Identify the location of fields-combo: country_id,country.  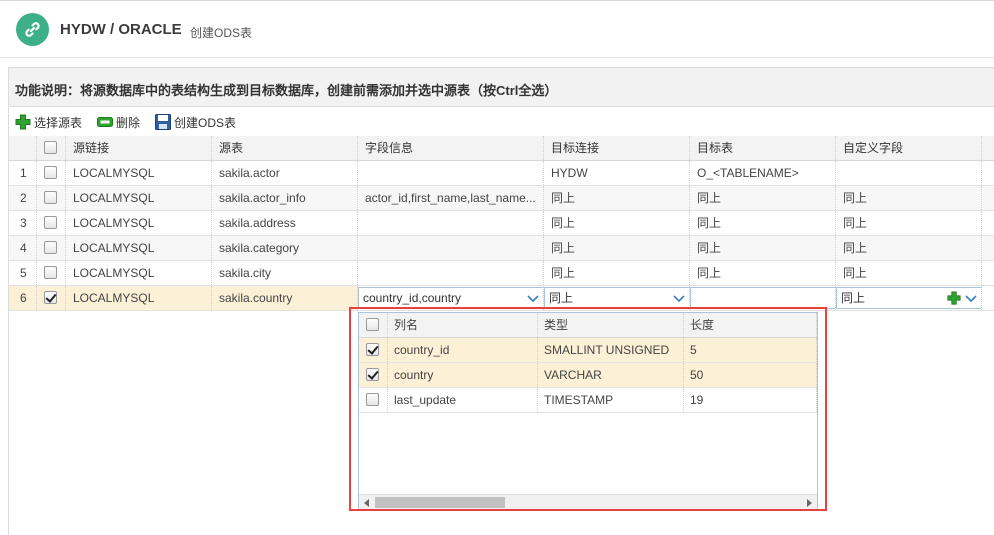
(450, 298).